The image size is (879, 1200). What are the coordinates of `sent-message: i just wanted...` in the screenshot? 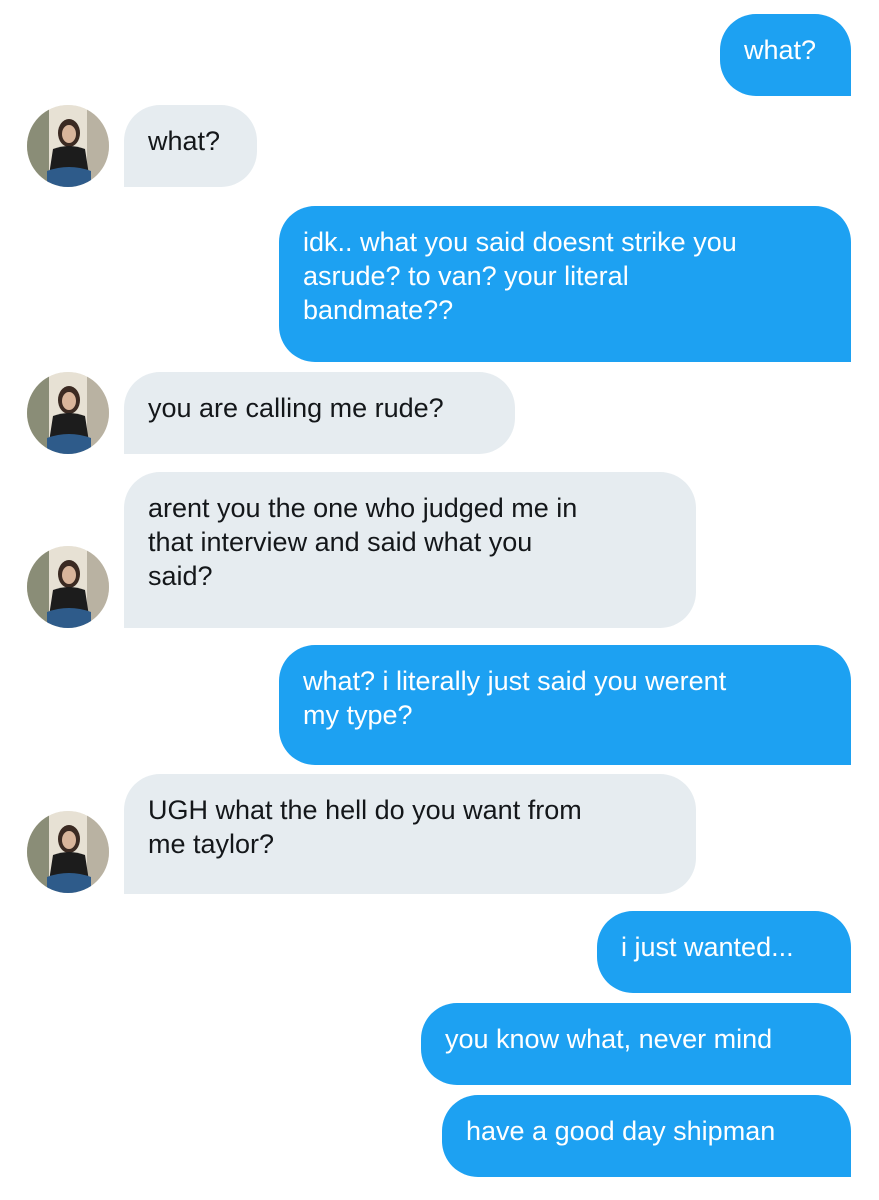 It's located at (724, 952).